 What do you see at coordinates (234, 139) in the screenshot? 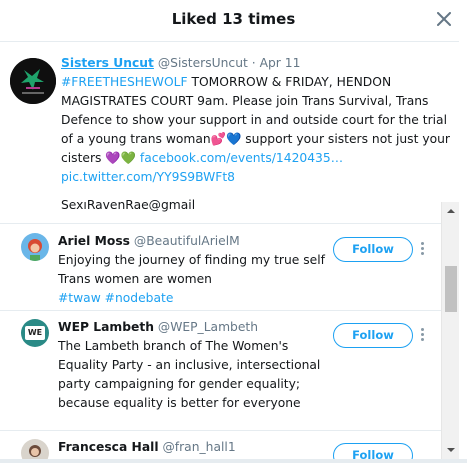
I see `blue-heart-emoji: 💙` at bounding box center [234, 139].